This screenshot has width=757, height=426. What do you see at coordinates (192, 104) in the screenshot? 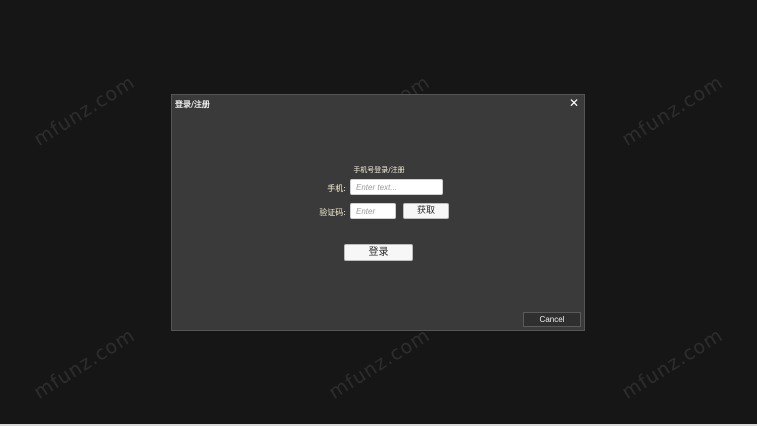
I see `dialog-title: 登录/注册` at bounding box center [192, 104].